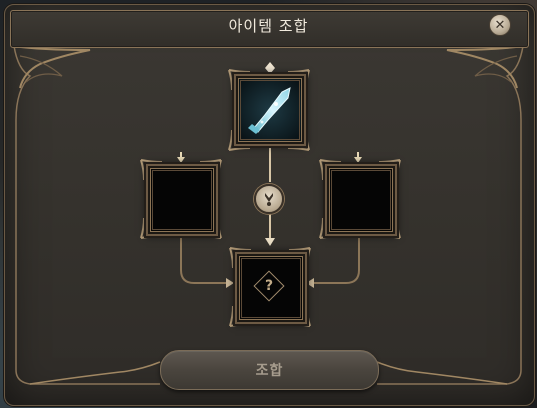 This screenshot has width=537, height=408. What do you see at coordinates (270, 242) in the screenshot?
I see `arrow-down-to-result` at bounding box center [270, 242].